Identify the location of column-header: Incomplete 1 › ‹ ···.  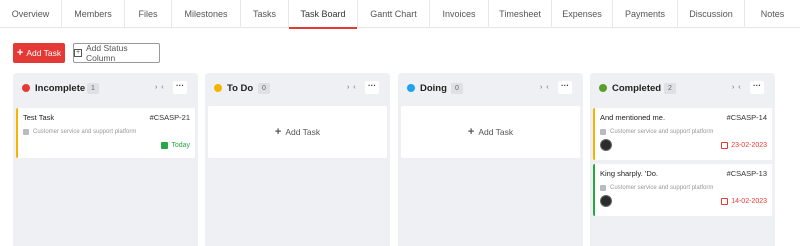
(105, 89).